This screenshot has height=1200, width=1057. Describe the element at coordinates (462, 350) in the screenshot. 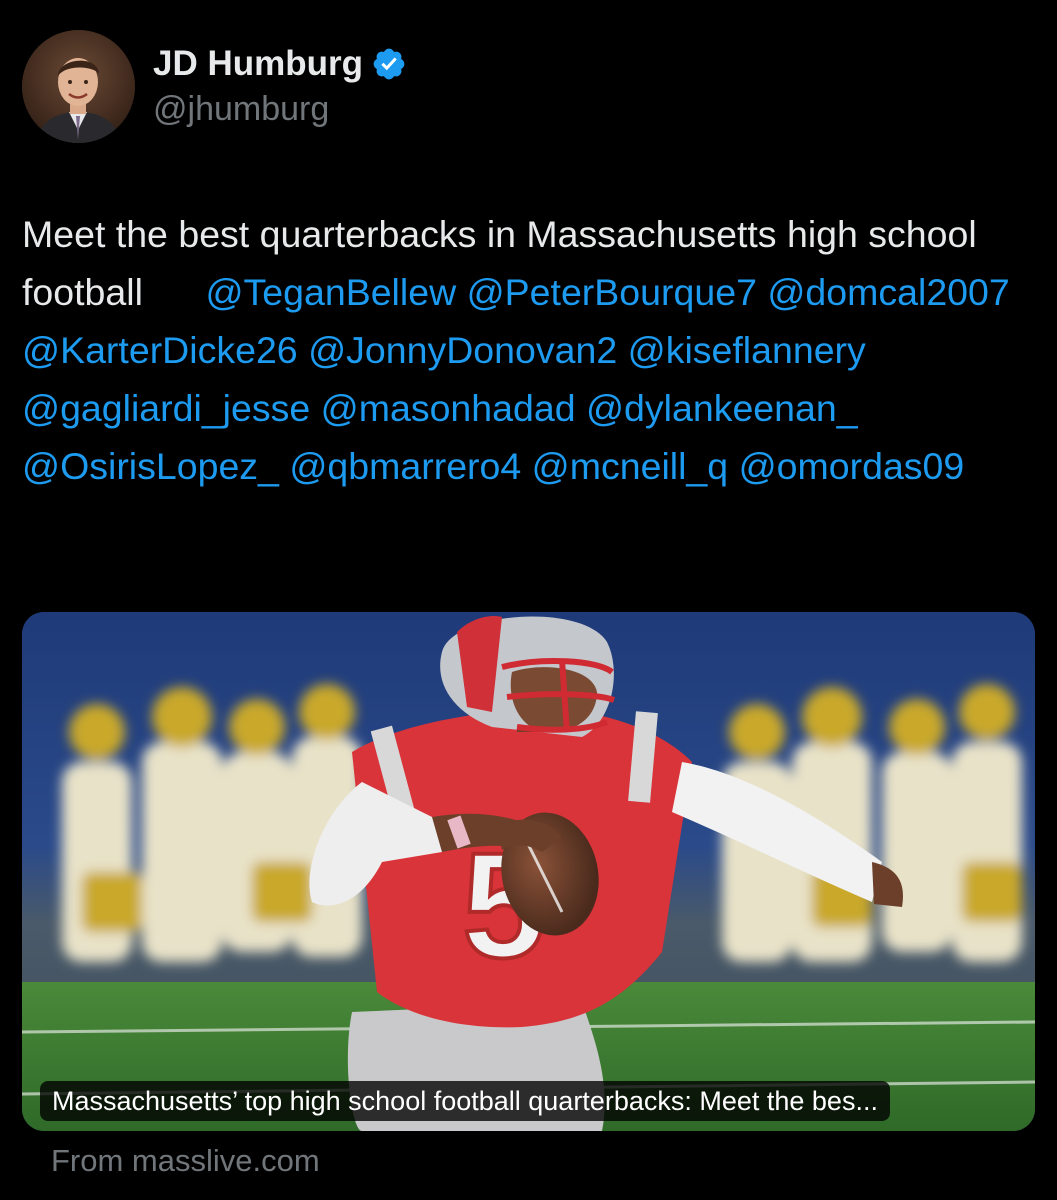

I see `mention-link: @JonnyDonovan2` at that location.